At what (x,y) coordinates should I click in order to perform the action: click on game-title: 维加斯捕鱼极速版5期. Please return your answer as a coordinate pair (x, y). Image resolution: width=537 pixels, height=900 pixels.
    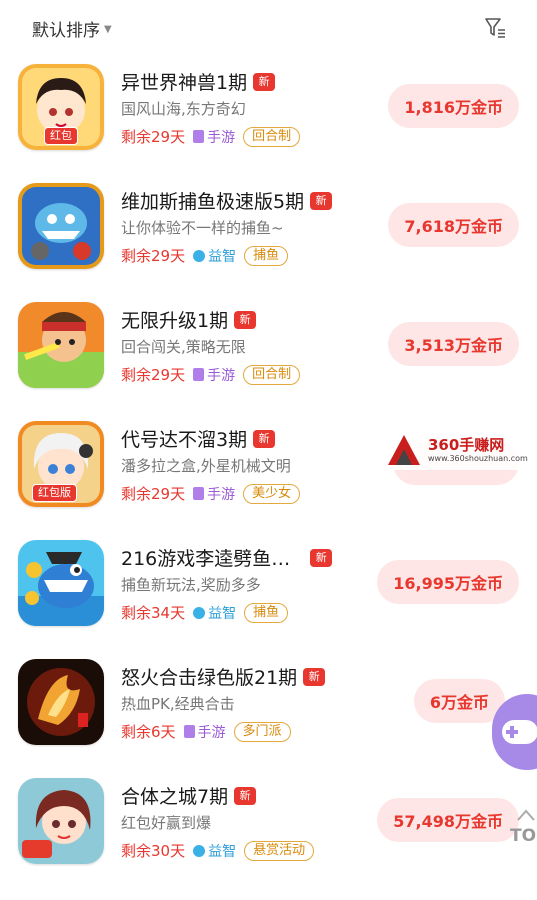
    Looking at the image, I should click on (213, 202).